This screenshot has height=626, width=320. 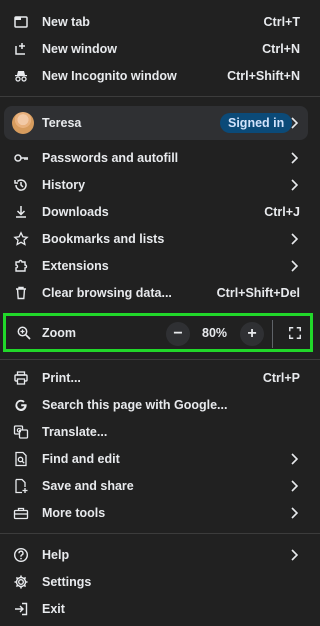 What do you see at coordinates (21, 266) in the screenshot?
I see `puzzle-icon` at bounding box center [21, 266].